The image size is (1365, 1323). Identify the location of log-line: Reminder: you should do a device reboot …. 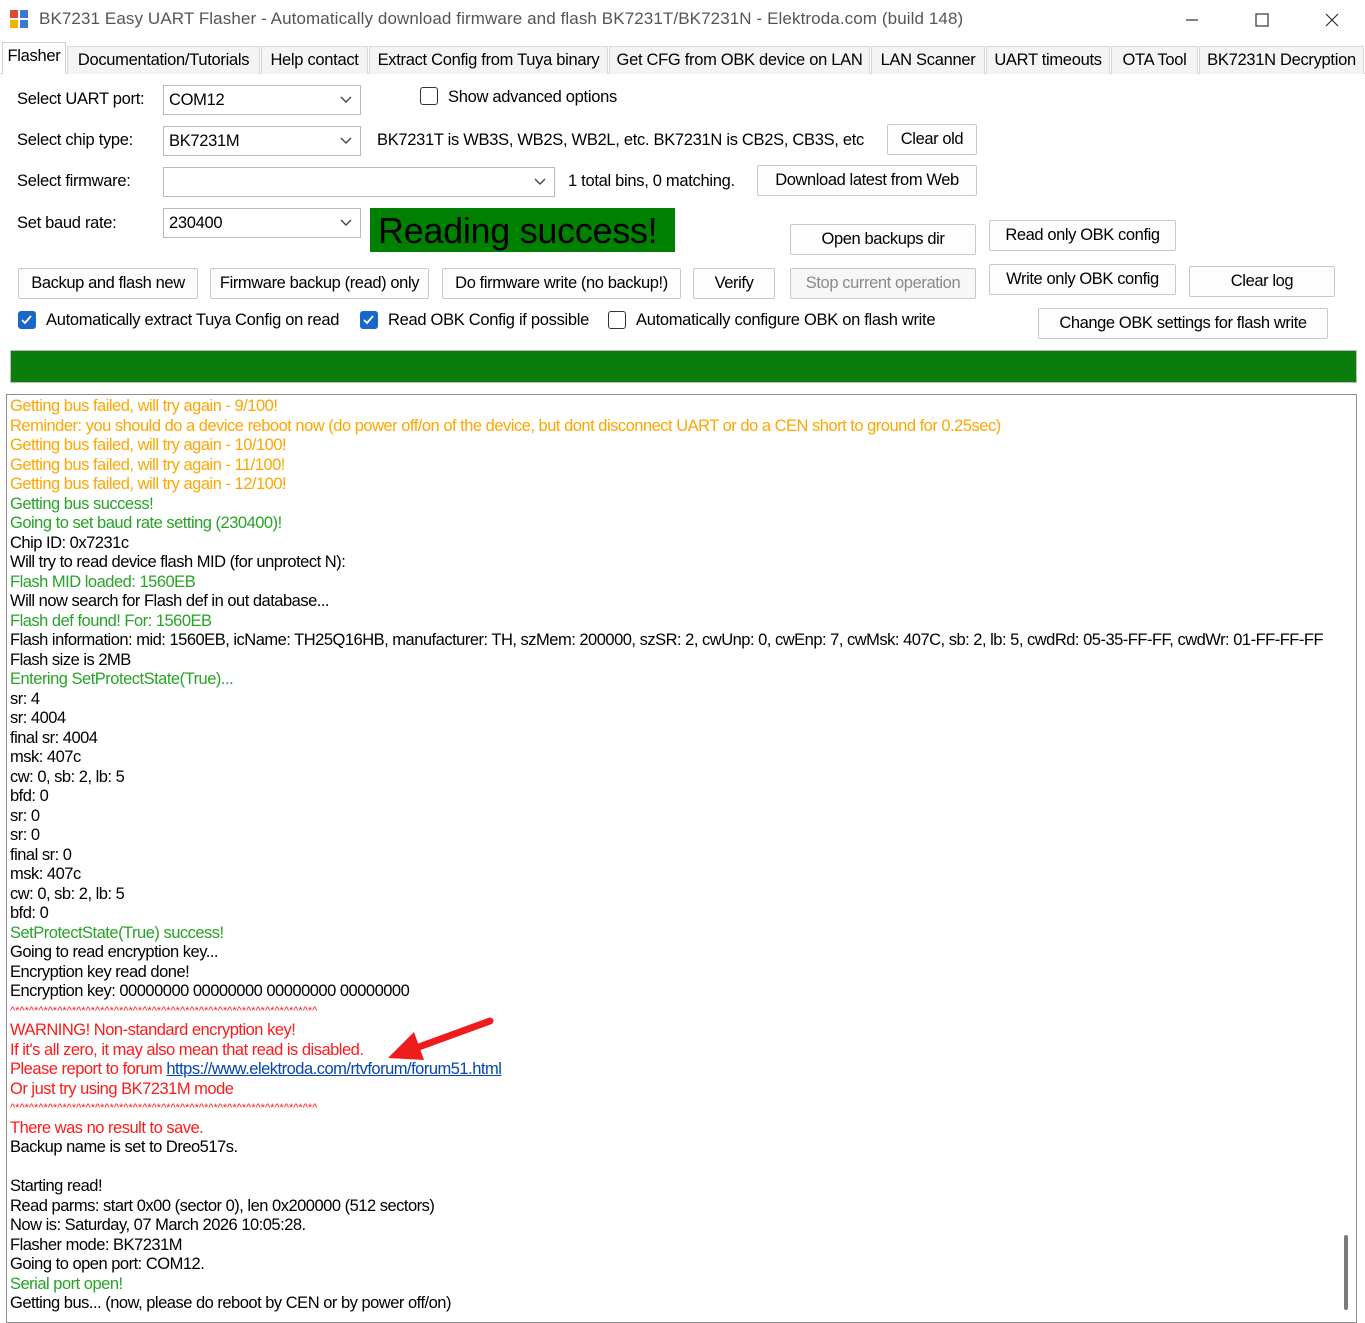
(670, 427).